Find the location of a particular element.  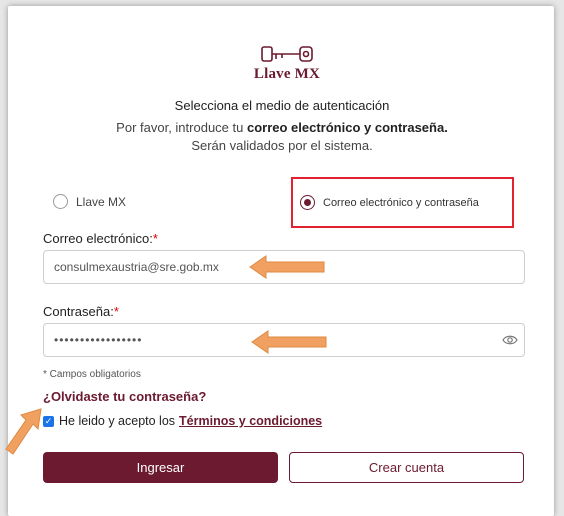

terms-link: Términos y condiciones is located at coordinates (250, 421).